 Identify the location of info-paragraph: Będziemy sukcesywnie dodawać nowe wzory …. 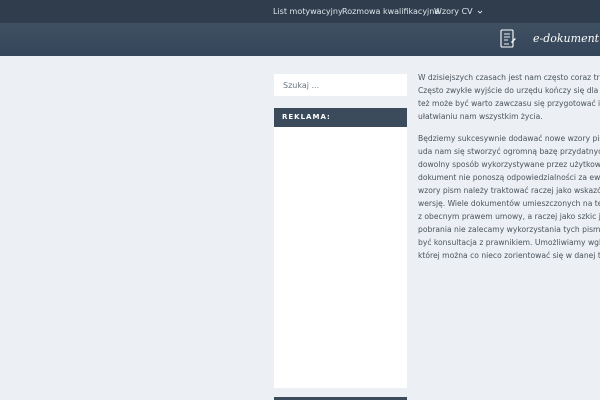
(509, 197).